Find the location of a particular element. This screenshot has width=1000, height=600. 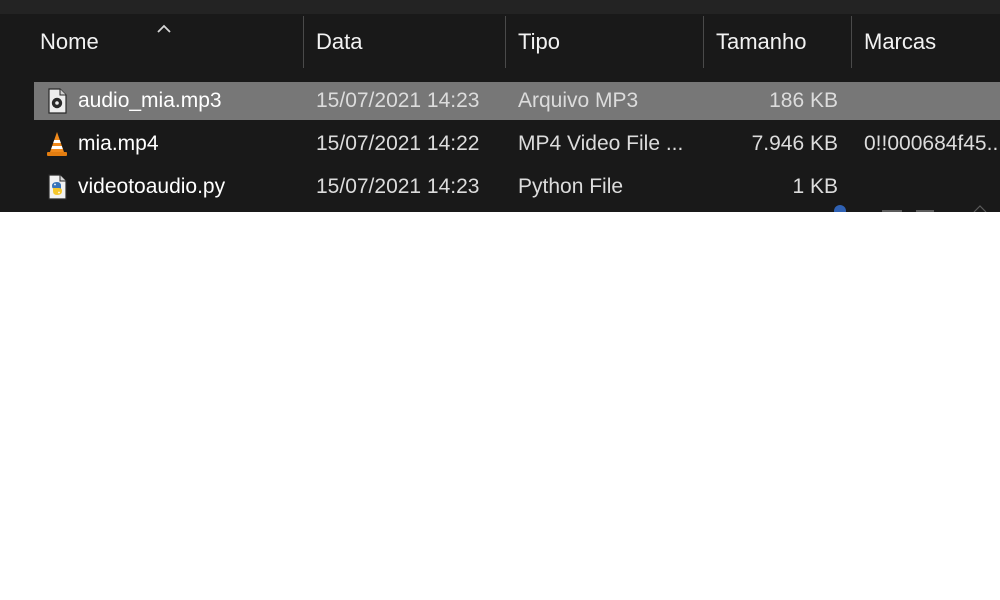

file-type: Arquivo MP3 is located at coordinates (578, 100).